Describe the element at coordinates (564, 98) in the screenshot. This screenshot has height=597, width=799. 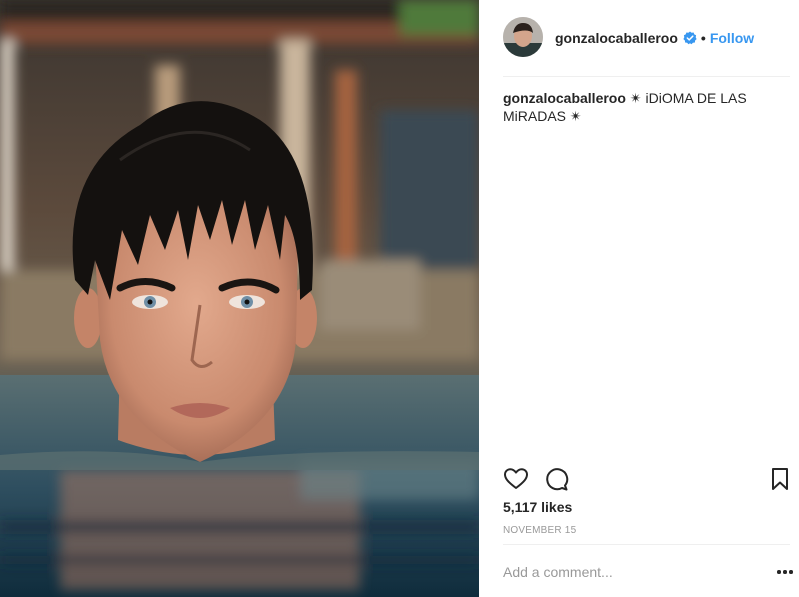
I see `caption-username: gonzalocaballeroo` at that location.